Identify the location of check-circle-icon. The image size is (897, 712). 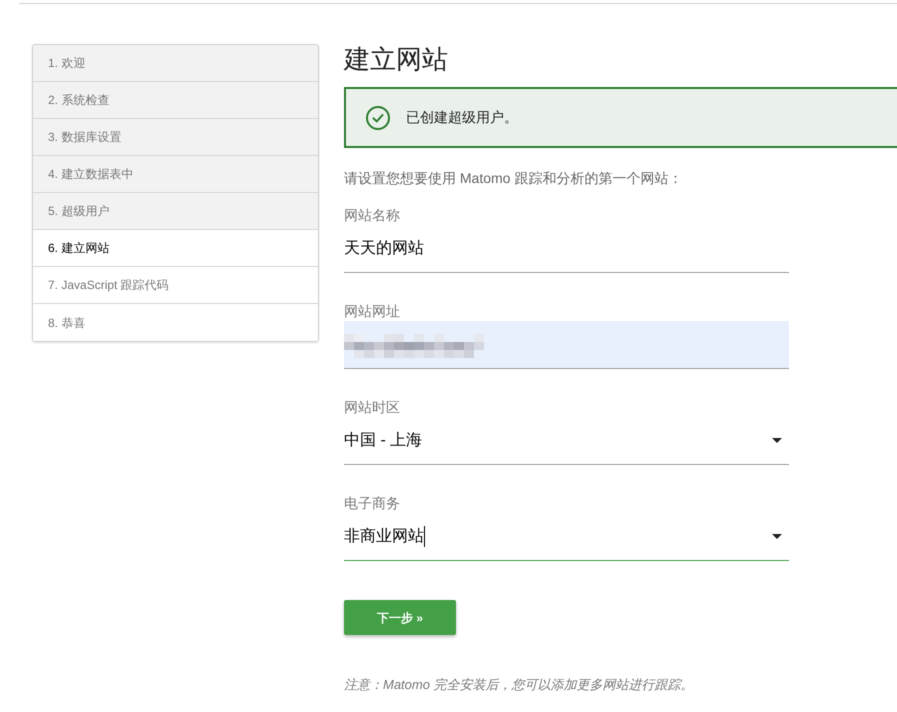
(378, 118).